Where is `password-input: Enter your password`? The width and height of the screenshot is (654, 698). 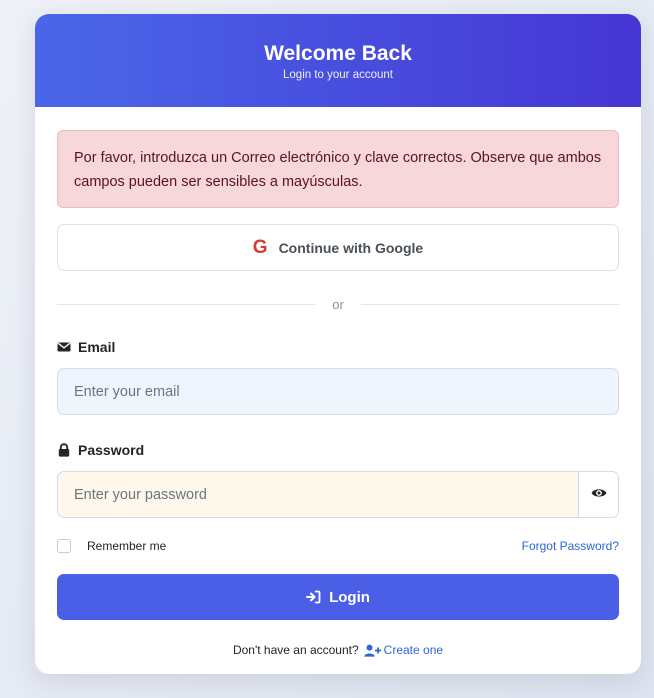
password-input: Enter your password is located at coordinates (317, 494).